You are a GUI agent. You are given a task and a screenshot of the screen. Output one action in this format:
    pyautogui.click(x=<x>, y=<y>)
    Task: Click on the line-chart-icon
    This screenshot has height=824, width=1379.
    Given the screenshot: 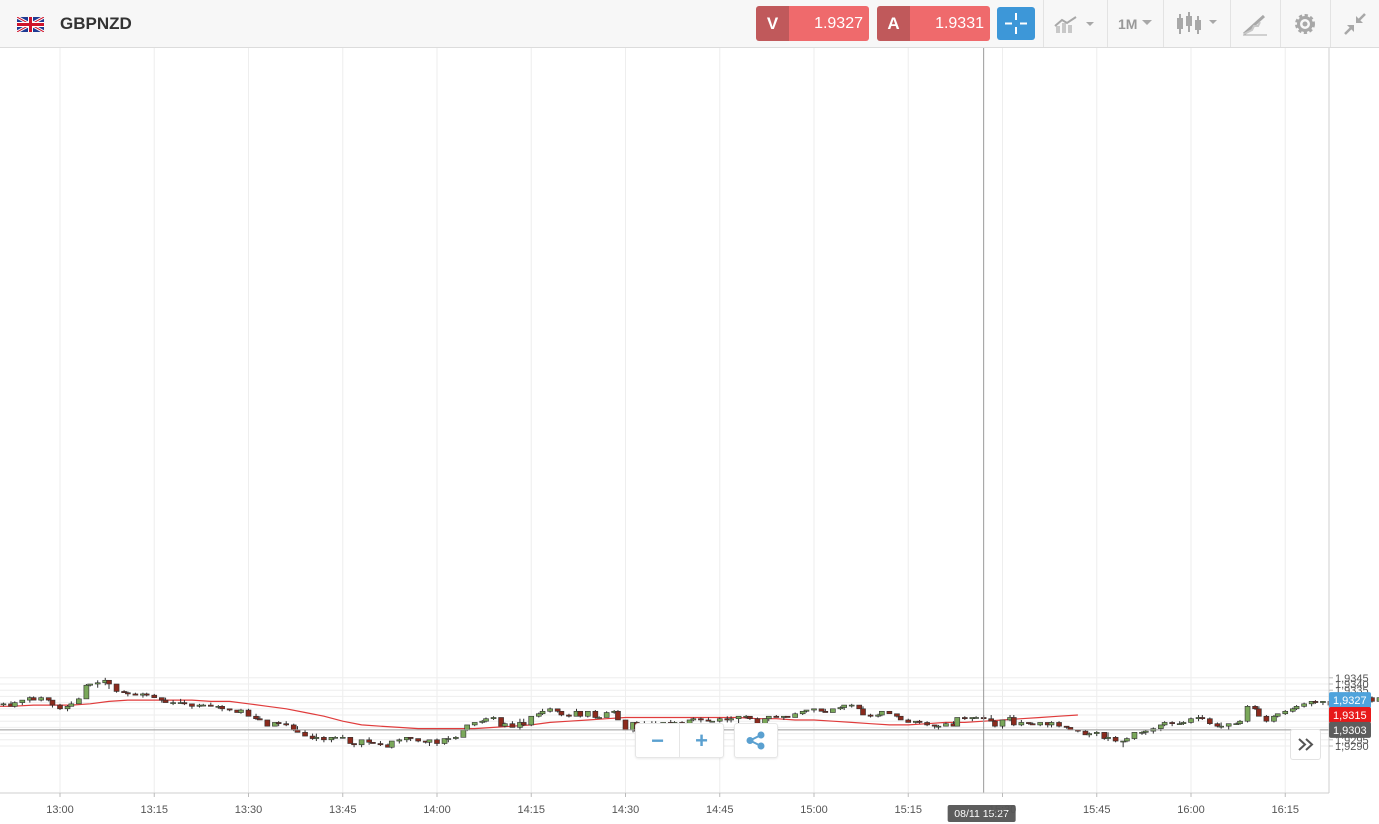 What is the action you would take?
    pyautogui.click(x=1074, y=24)
    